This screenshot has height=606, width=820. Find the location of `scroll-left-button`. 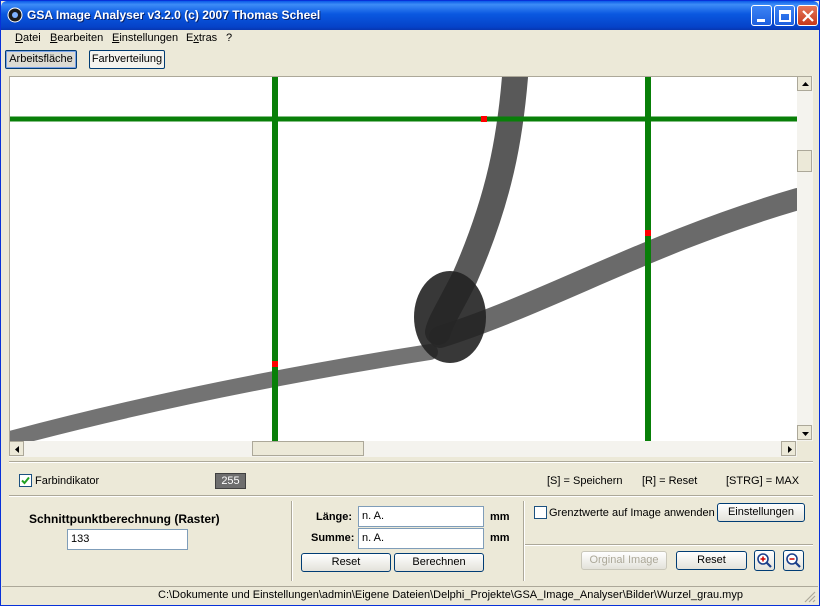

scroll-left-button is located at coordinates (16, 448).